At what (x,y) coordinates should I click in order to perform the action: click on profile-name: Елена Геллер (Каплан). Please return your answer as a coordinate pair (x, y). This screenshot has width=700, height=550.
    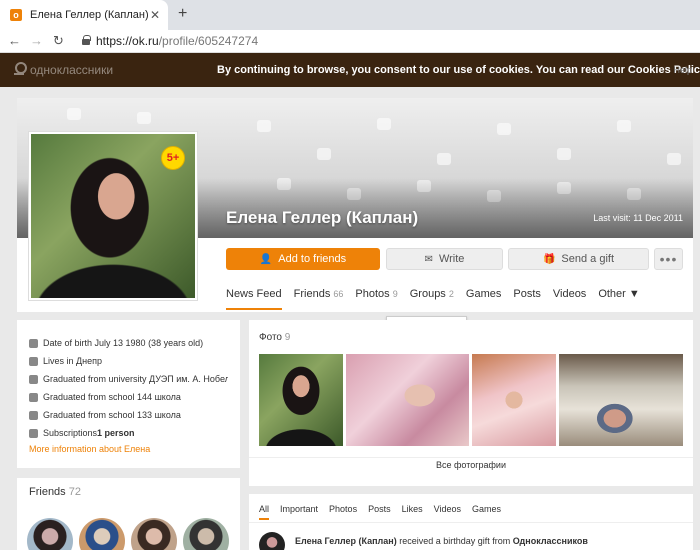
    Looking at the image, I should click on (322, 217).